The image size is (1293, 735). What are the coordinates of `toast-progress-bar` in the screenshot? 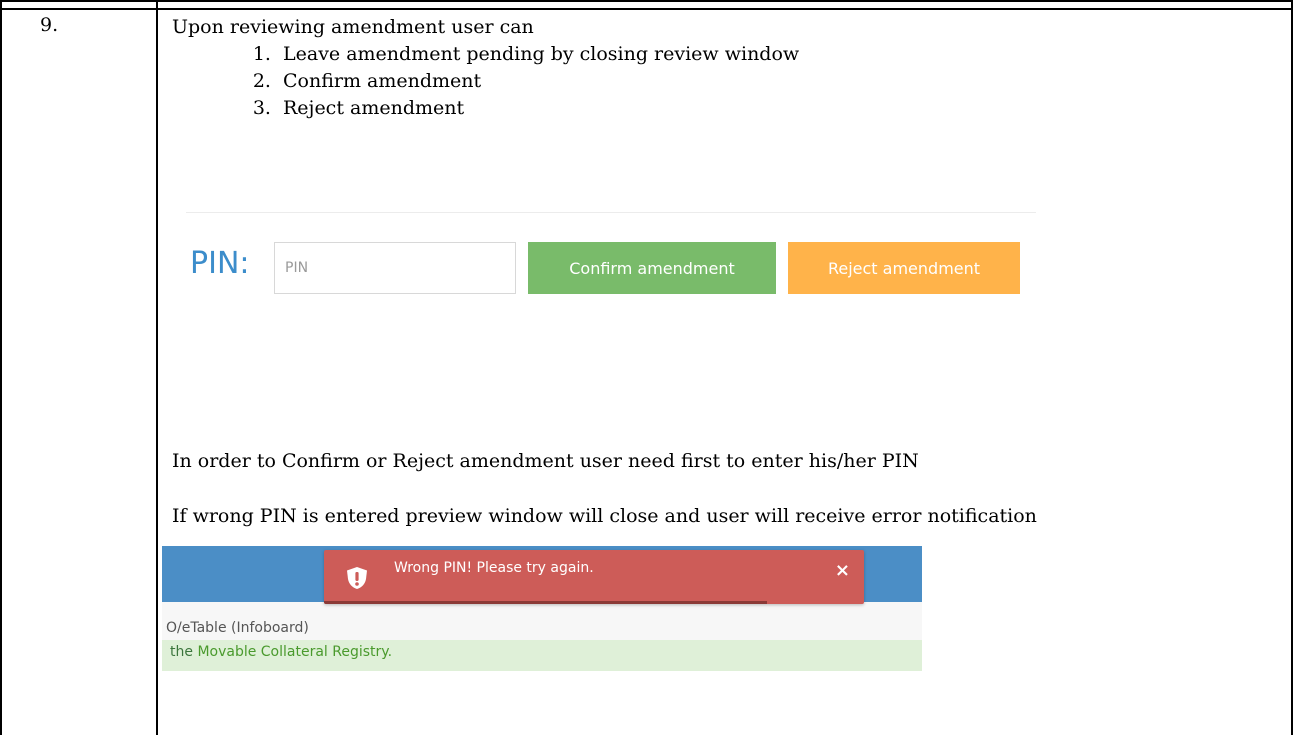 It's located at (545, 602).